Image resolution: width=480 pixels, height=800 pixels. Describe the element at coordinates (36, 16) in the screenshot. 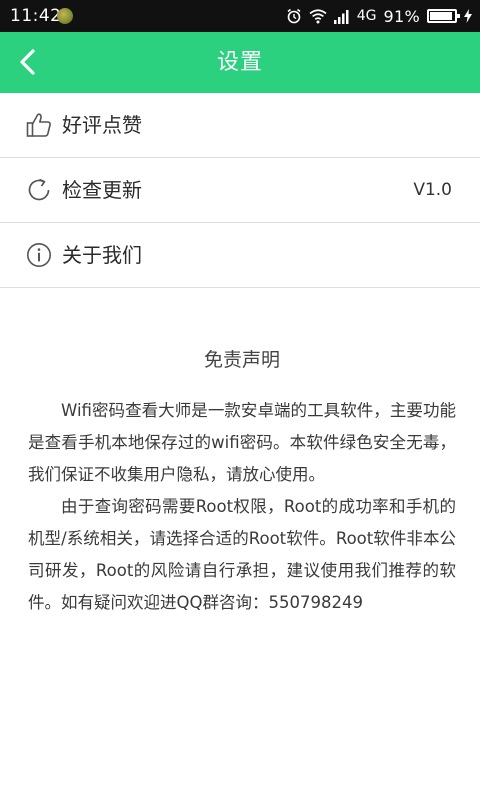

I see `status-time: 11:42` at that location.